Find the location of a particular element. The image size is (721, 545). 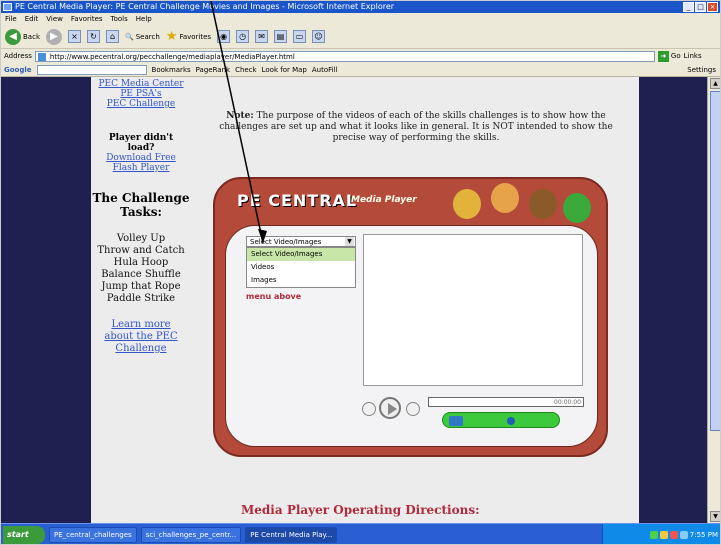

back-arrow-icon: ◀ is located at coordinates (13, 36).